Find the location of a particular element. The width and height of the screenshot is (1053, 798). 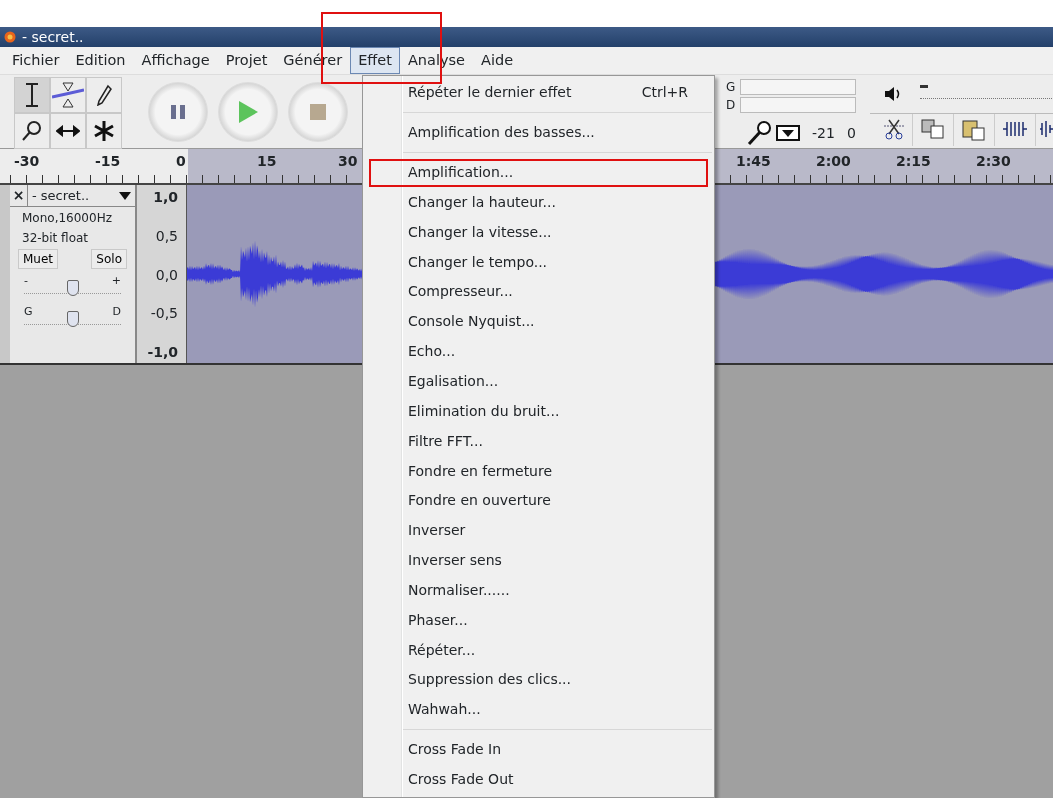

scale-label: 1,0 is located at coordinates (165, 197).